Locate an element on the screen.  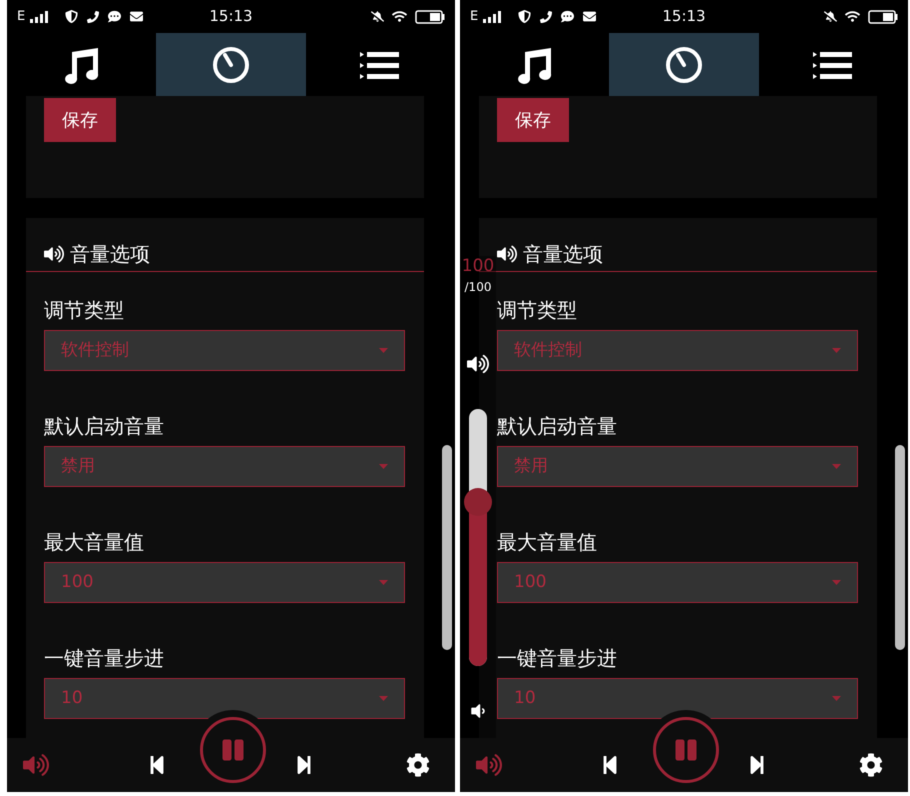
volume-slider is located at coordinates (478, 537).